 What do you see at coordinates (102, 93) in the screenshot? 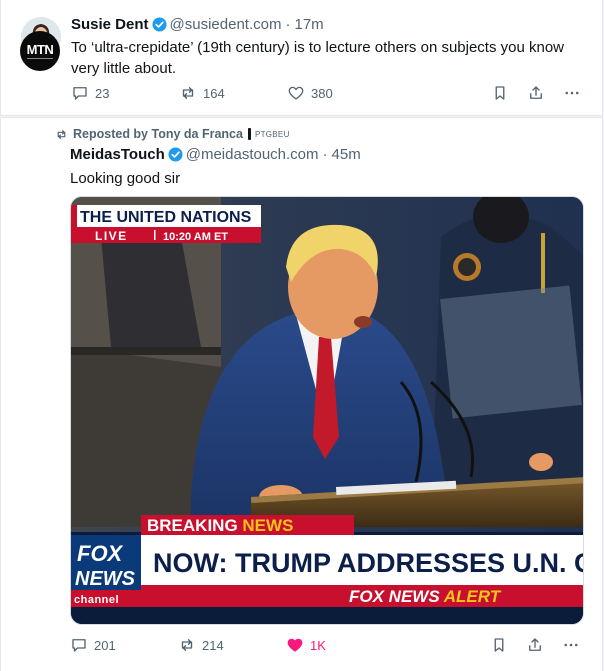
I see `reply-count: 23` at bounding box center [102, 93].